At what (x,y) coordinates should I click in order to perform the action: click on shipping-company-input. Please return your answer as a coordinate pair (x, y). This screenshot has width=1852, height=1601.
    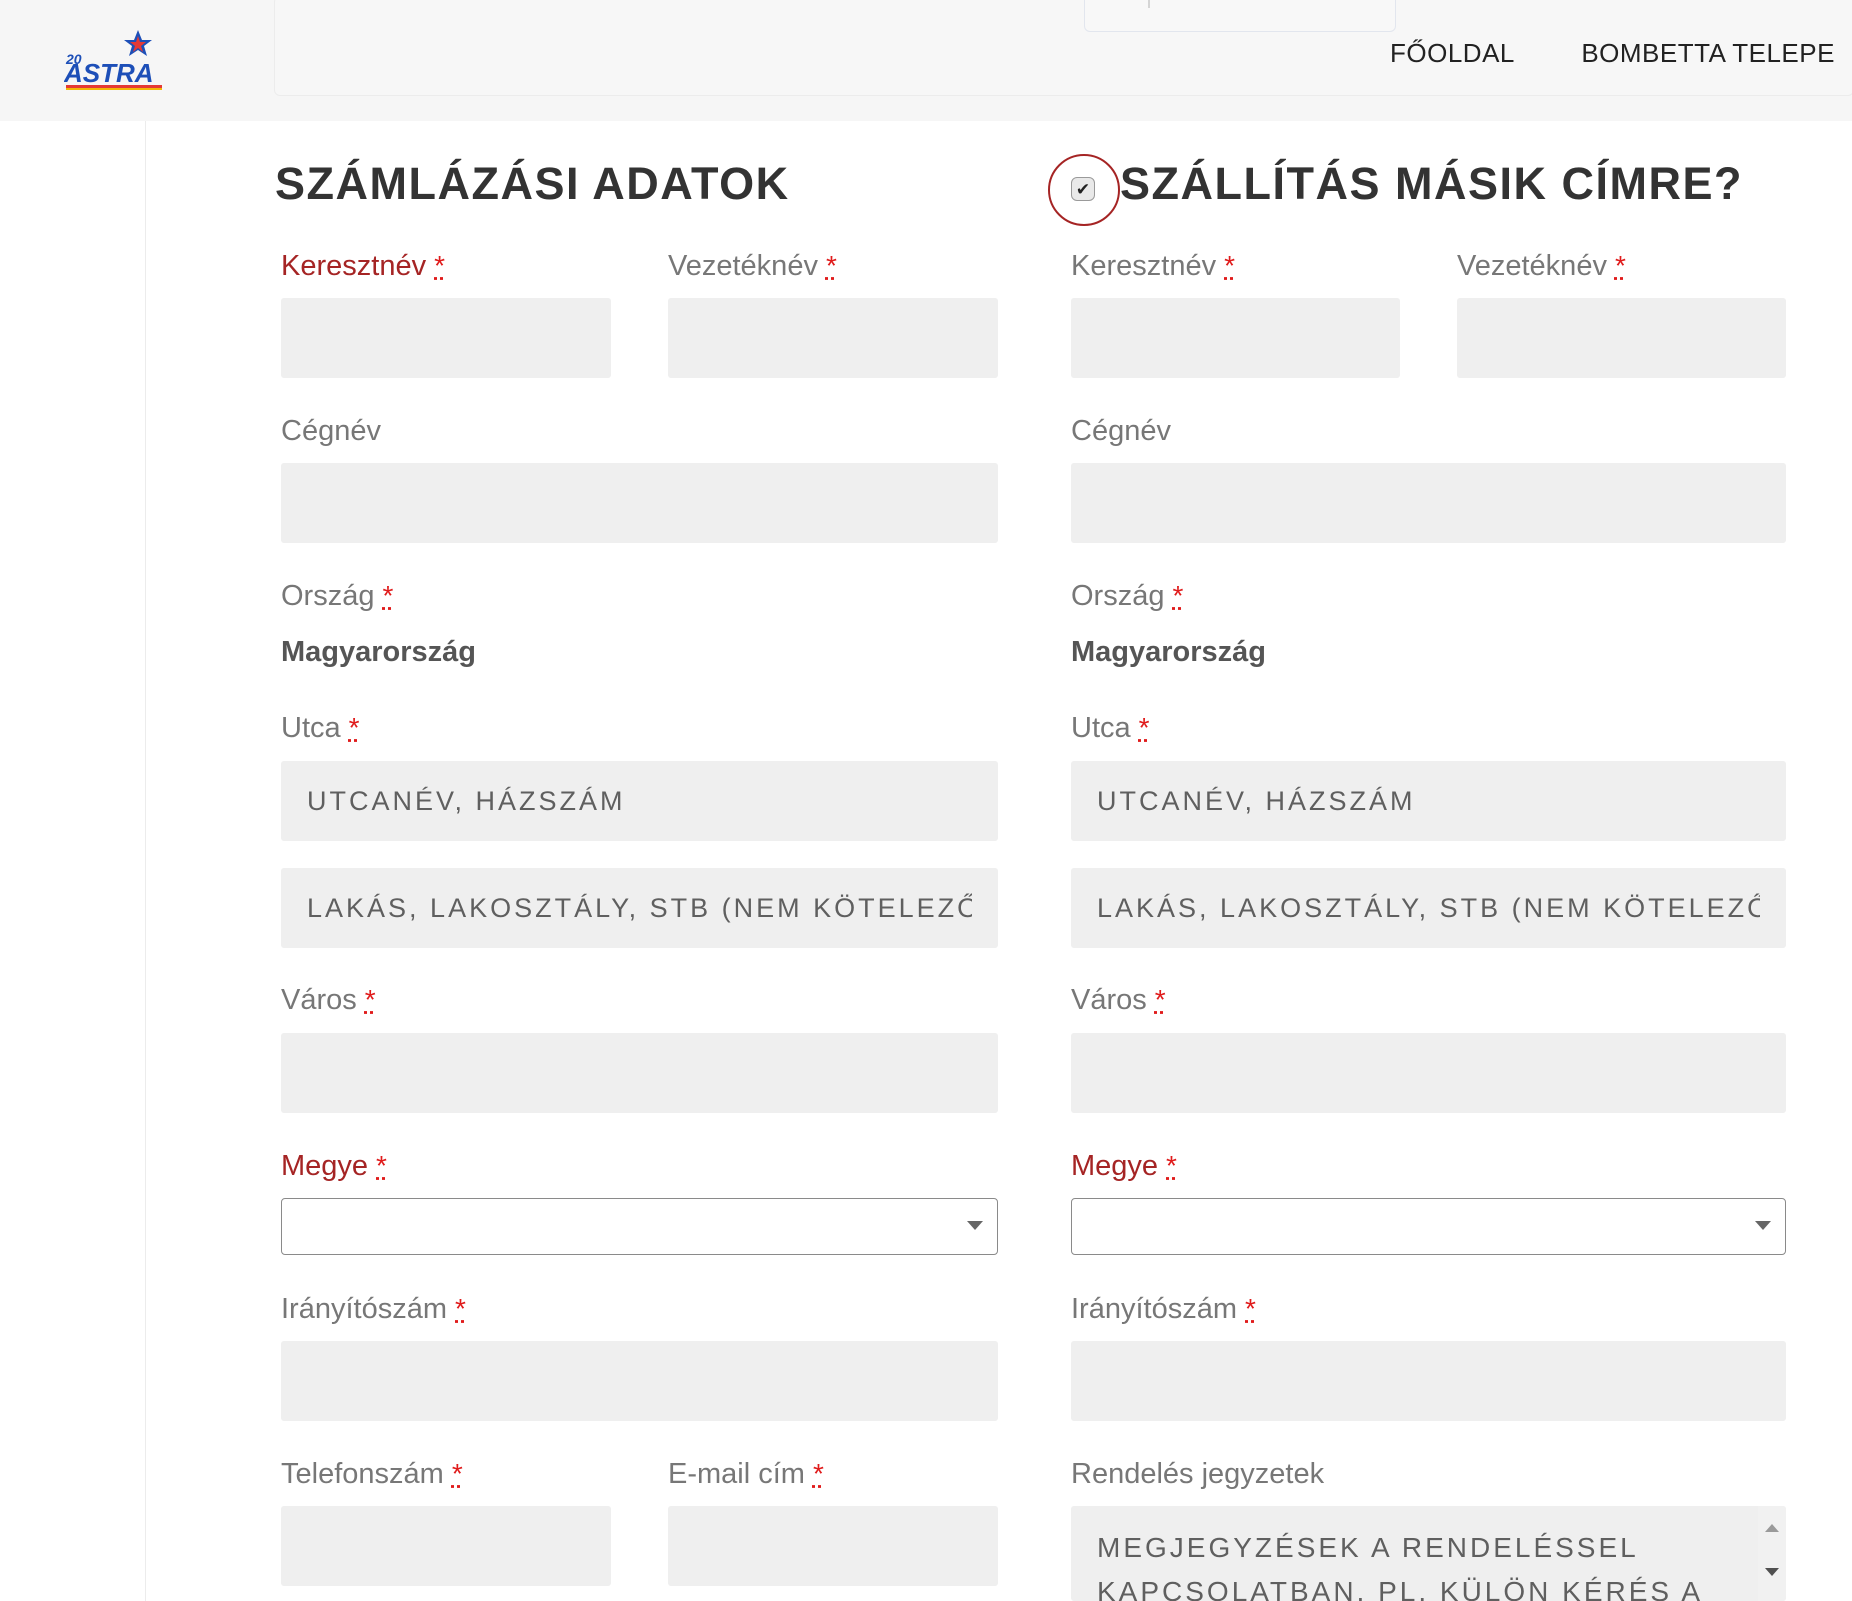
    Looking at the image, I should click on (1428, 503).